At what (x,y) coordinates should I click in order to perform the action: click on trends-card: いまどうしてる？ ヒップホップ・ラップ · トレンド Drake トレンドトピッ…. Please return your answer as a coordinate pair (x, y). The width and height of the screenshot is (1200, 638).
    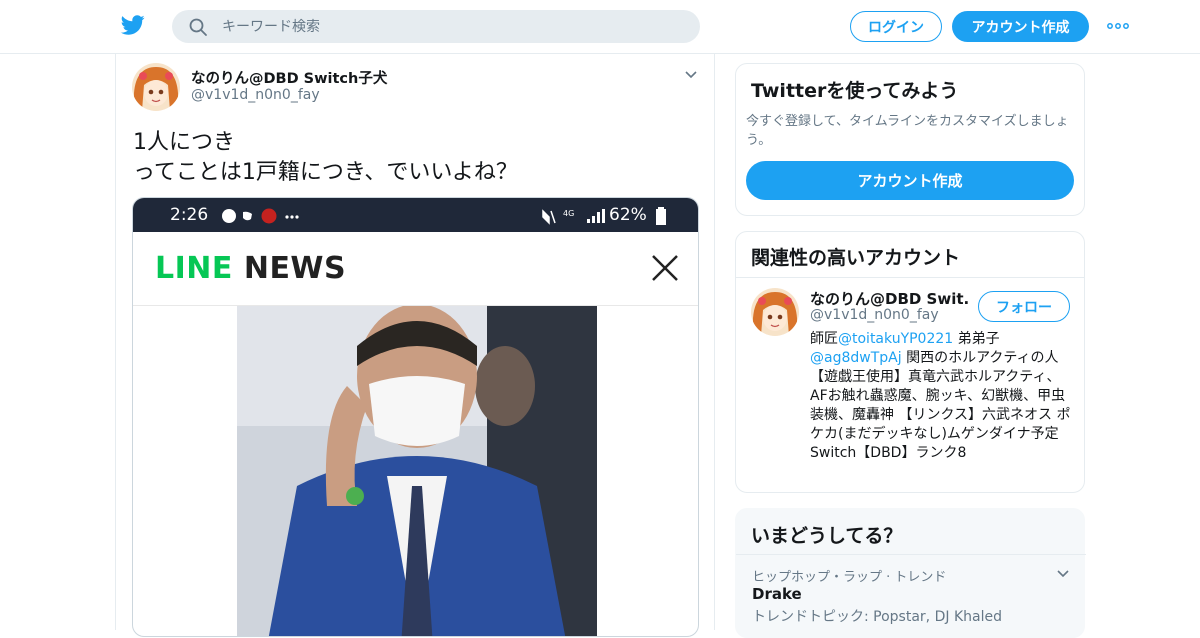
    Looking at the image, I should click on (910, 573).